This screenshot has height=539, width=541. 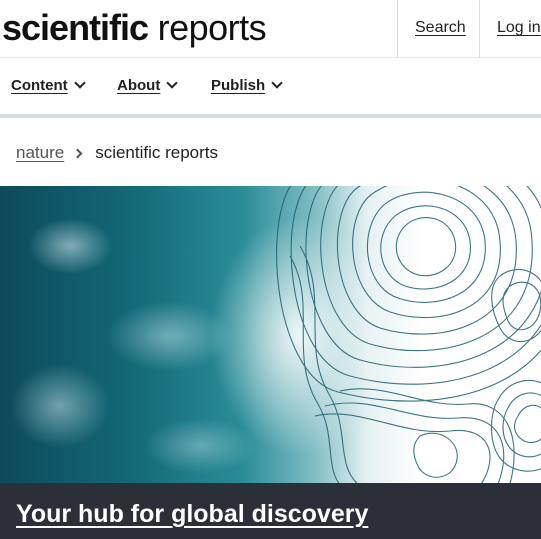 I want to click on logo-light-text: reports, so click(x=212, y=27).